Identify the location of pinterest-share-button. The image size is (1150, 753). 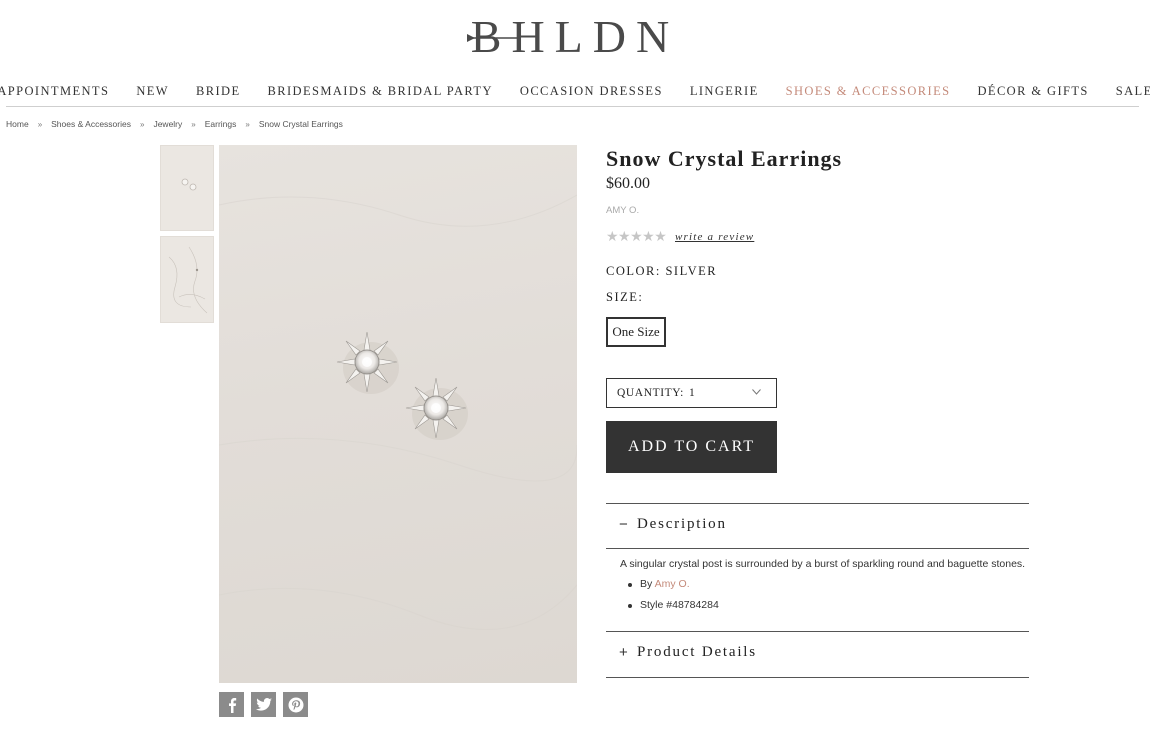
(295, 704).